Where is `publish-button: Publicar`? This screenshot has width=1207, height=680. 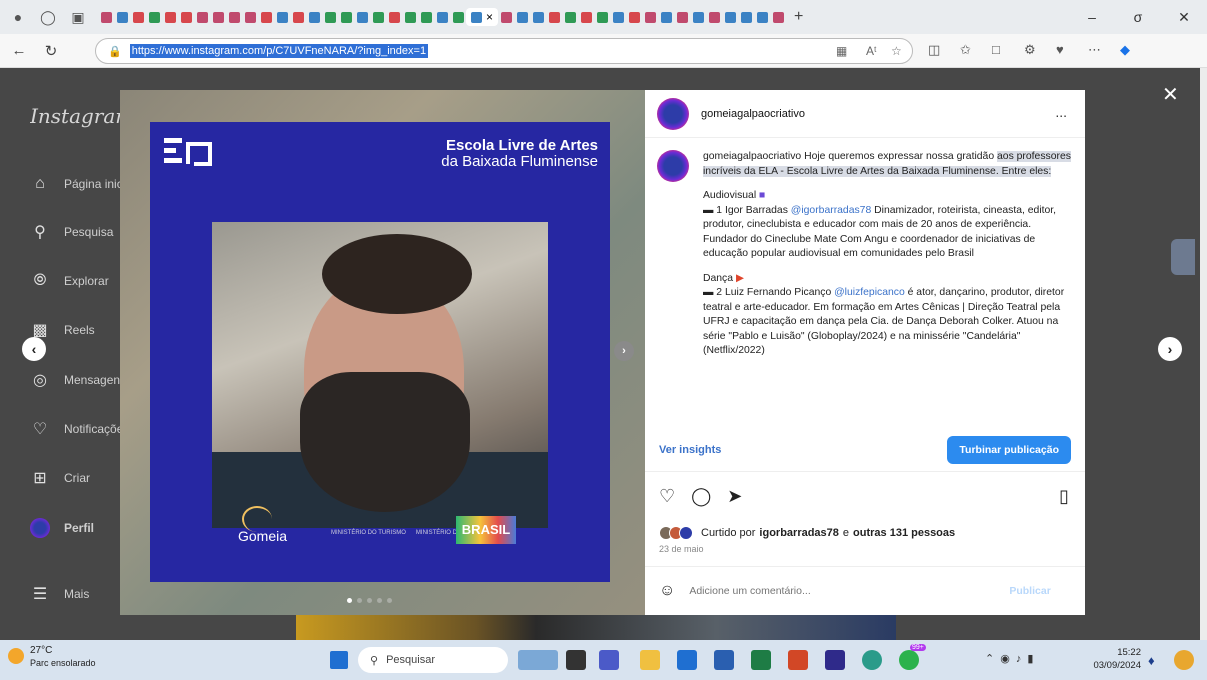
publish-button: Publicar is located at coordinates (1029, 591).